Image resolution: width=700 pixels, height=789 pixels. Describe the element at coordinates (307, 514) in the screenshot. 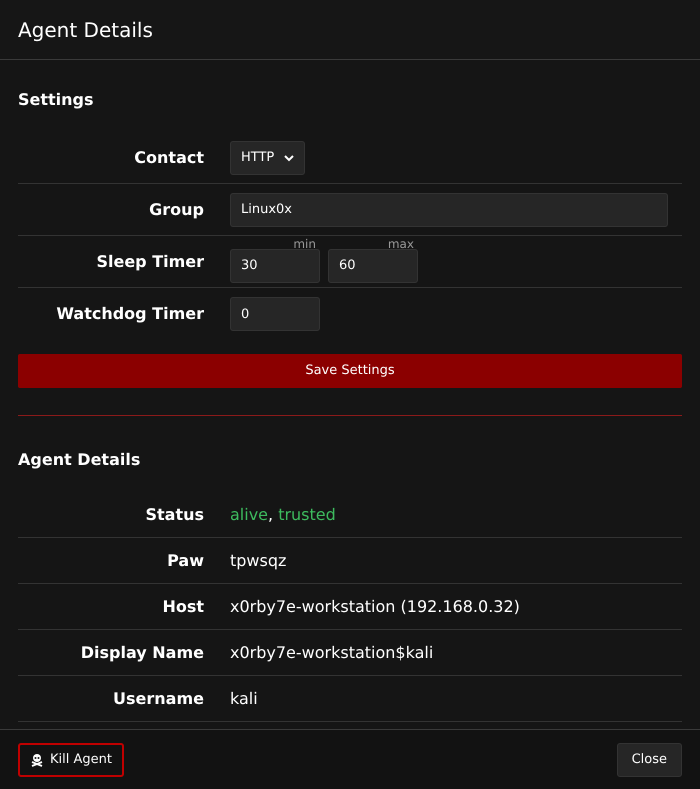

I see `status-tag: trusted` at that location.